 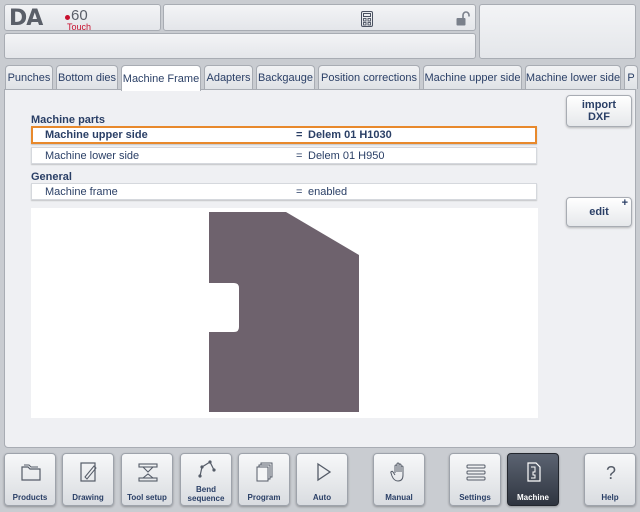 What do you see at coordinates (68, 120) in the screenshot?
I see `section-machine-parts: Machine parts` at bounding box center [68, 120].